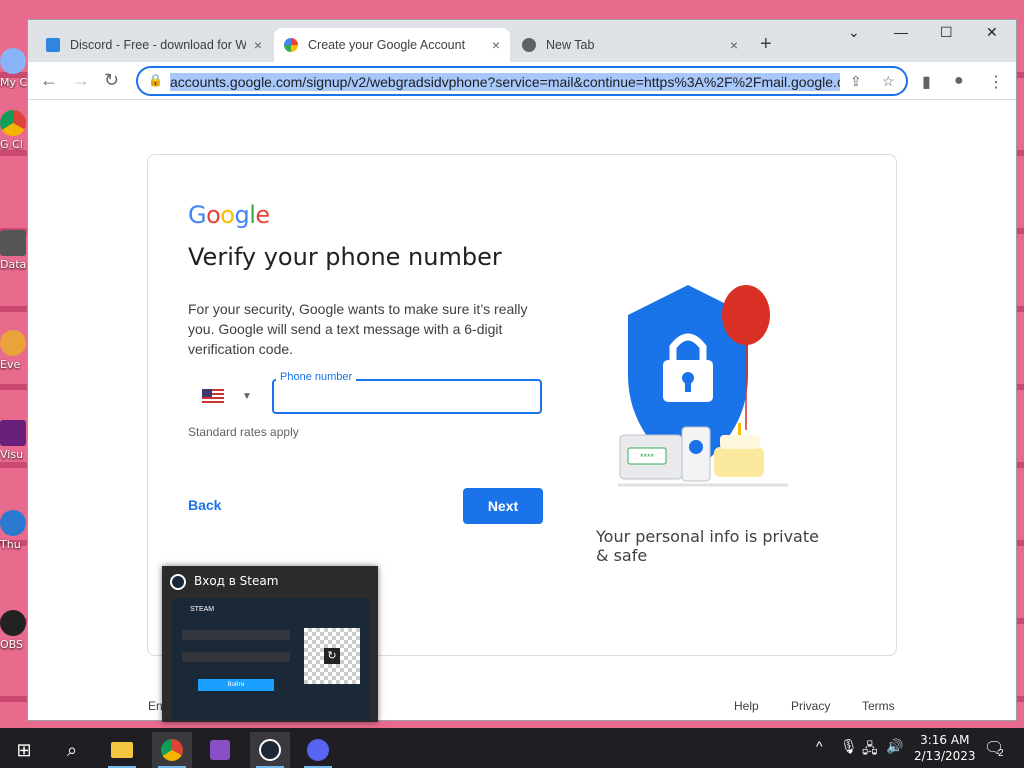  Describe the element at coordinates (746, 315) in the screenshot. I see `balloon-icon` at that location.